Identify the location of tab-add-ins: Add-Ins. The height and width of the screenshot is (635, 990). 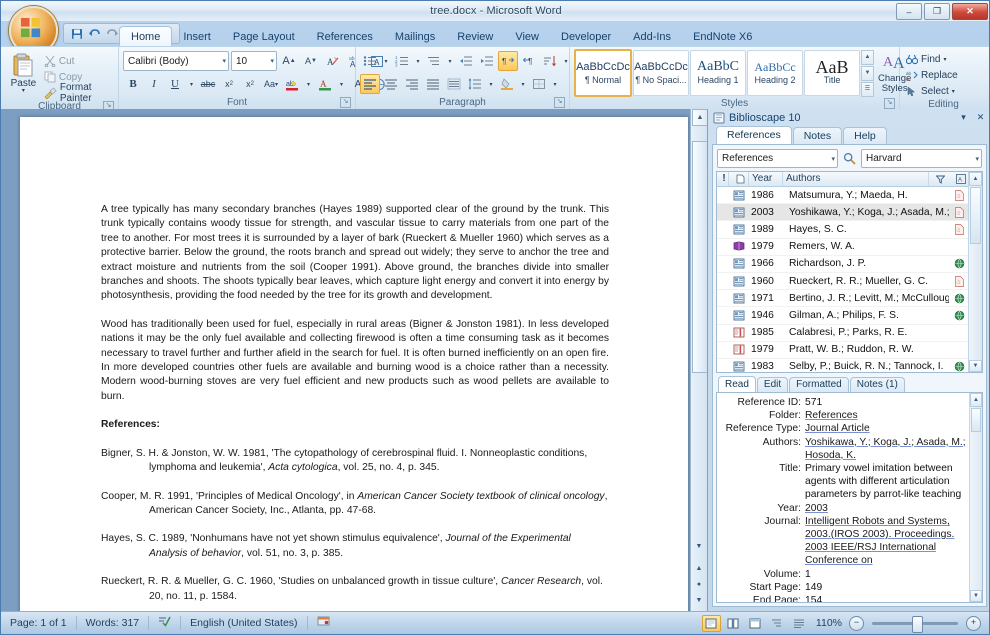
(652, 37).